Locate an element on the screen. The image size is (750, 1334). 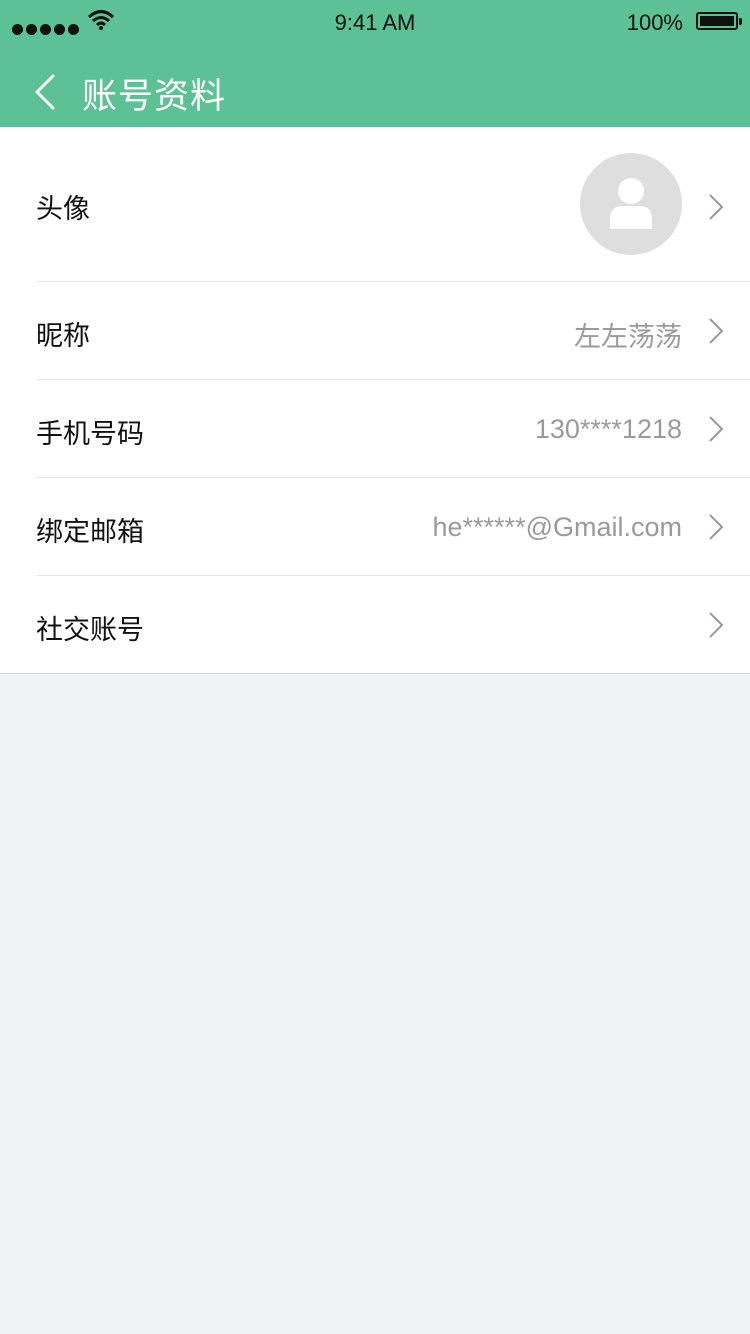
status-bar: 9:41 AM 100% is located at coordinates (375, 22).